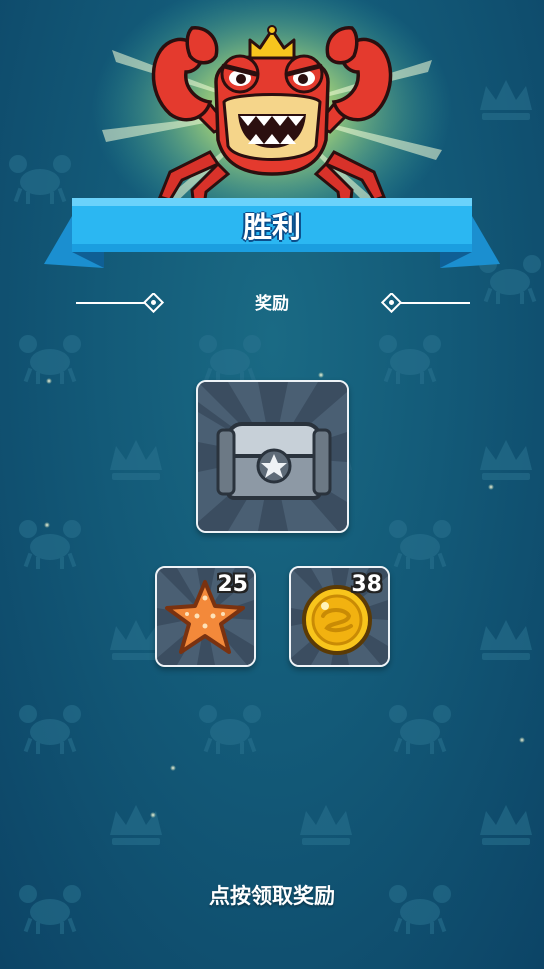 This screenshot has height=969, width=544. I want to click on rewards-label: 奖励, so click(272, 304).